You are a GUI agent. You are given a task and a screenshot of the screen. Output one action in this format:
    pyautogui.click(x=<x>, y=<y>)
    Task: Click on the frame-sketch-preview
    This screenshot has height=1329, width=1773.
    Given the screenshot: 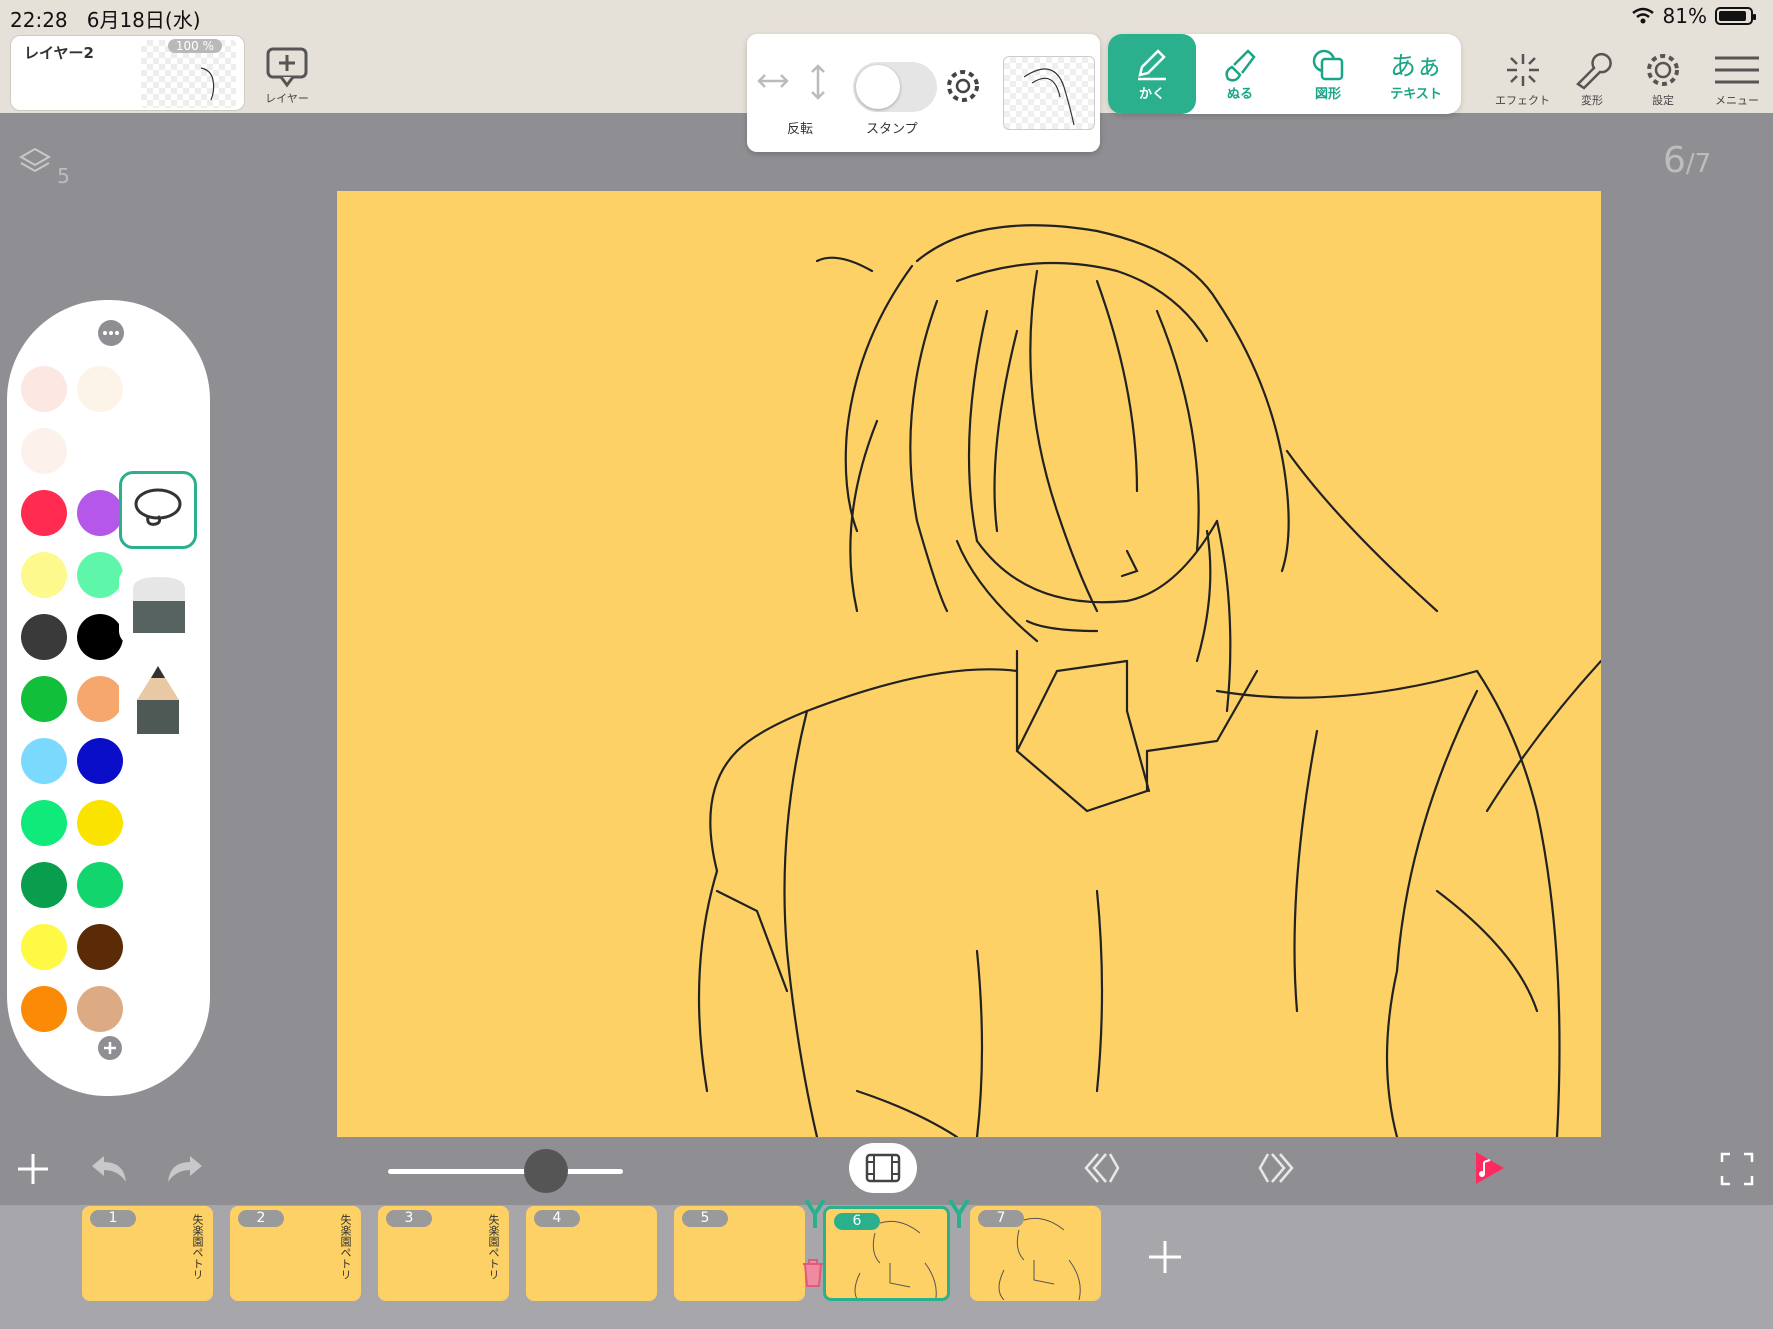 What is the action you would take?
    pyautogui.click(x=1039, y=1258)
    